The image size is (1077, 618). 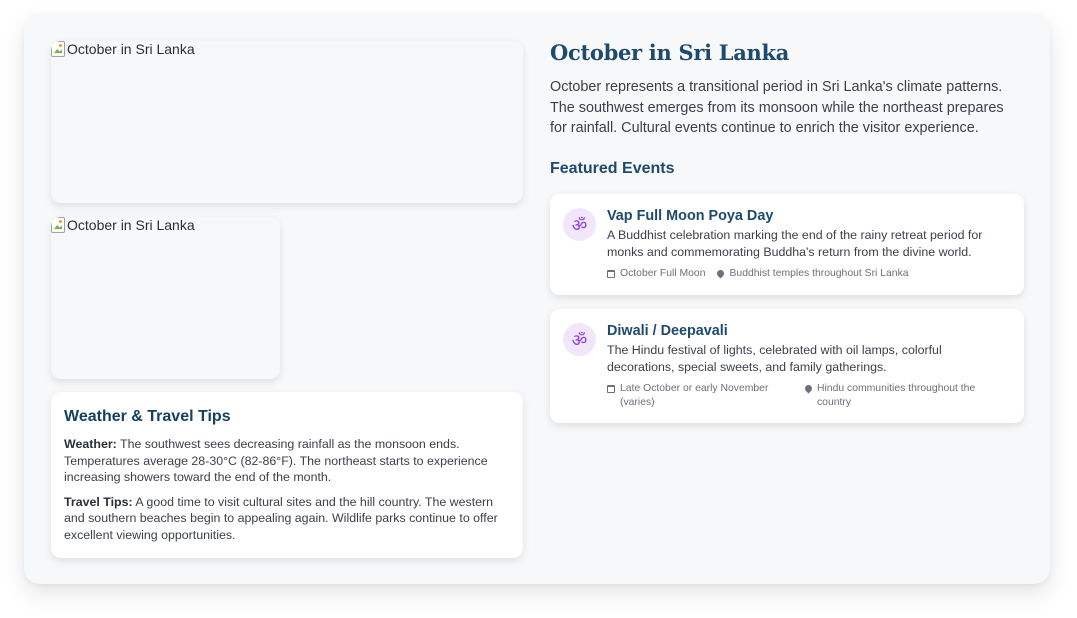 What do you see at coordinates (147, 416) in the screenshot?
I see `tips-title: Weather & Travel Tips` at bounding box center [147, 416].